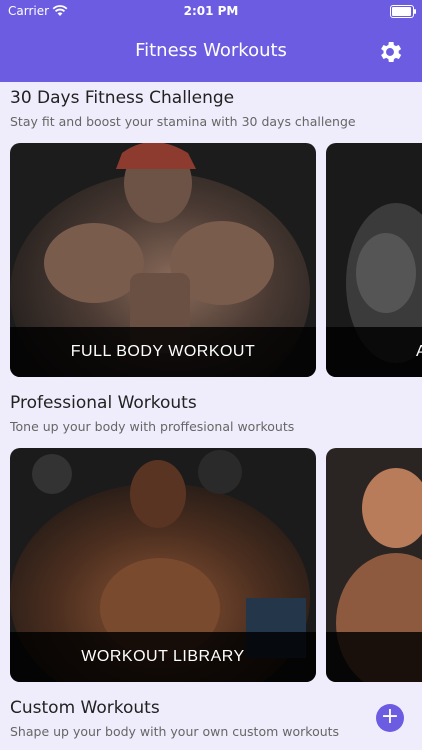 Image resolution: width=422 pixels, height=750 pixels. Describe the element at coordinates (163, 352) in the screenshot. I see `card-label: FULL BODY WORKOUT` at that location.